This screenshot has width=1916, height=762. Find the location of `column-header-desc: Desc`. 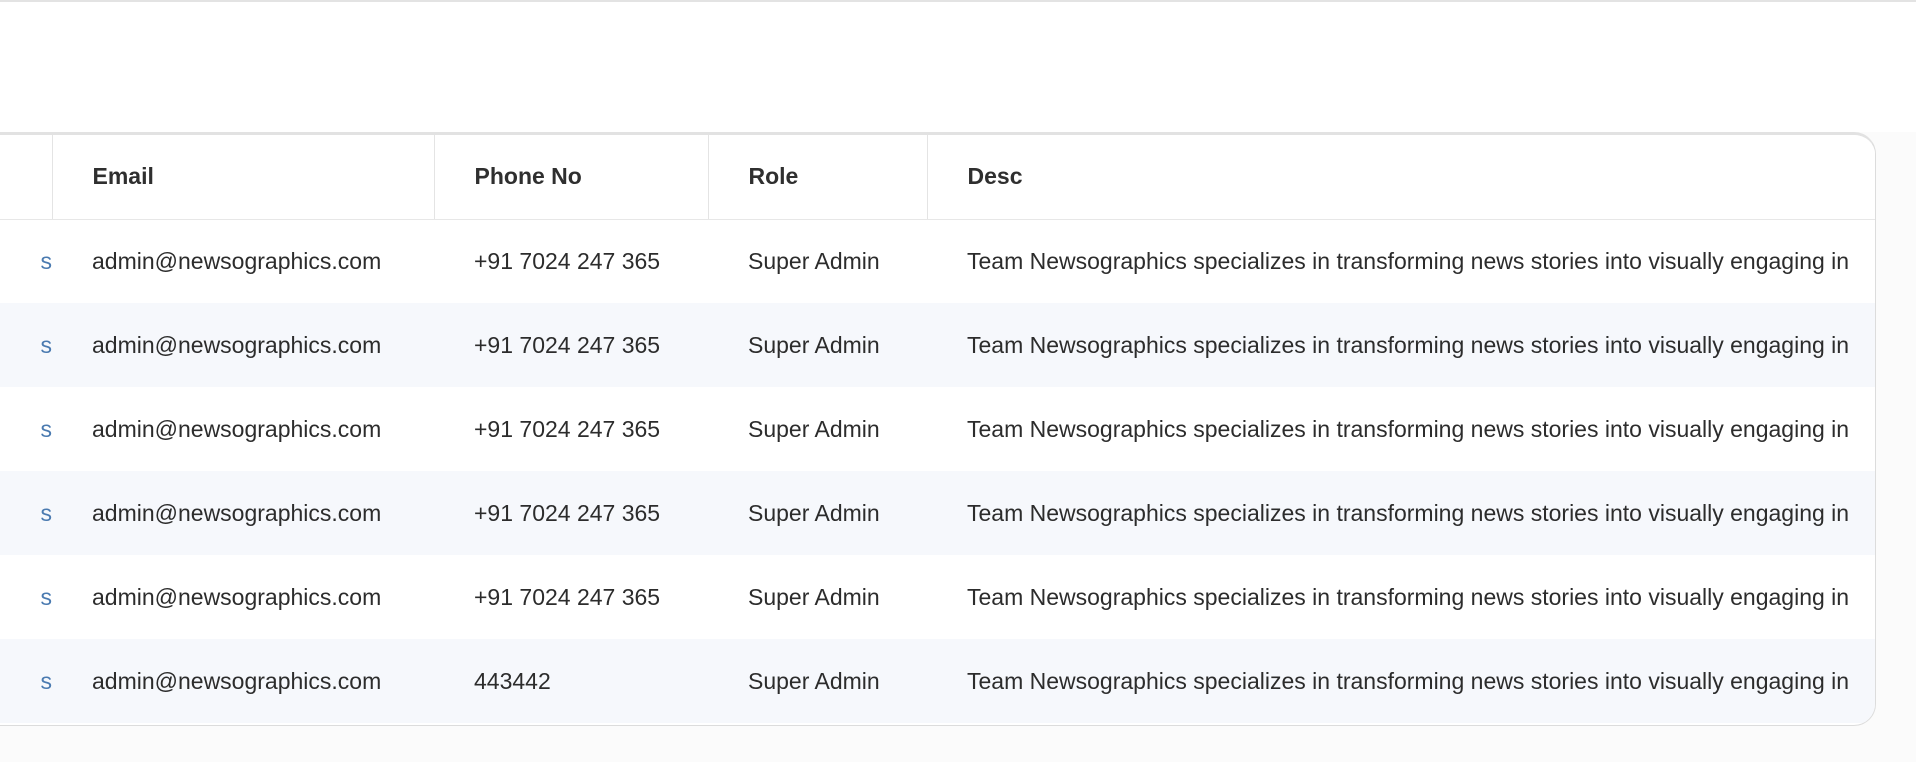

column-header-desc: Desc is located at coordinates (1401, 177).